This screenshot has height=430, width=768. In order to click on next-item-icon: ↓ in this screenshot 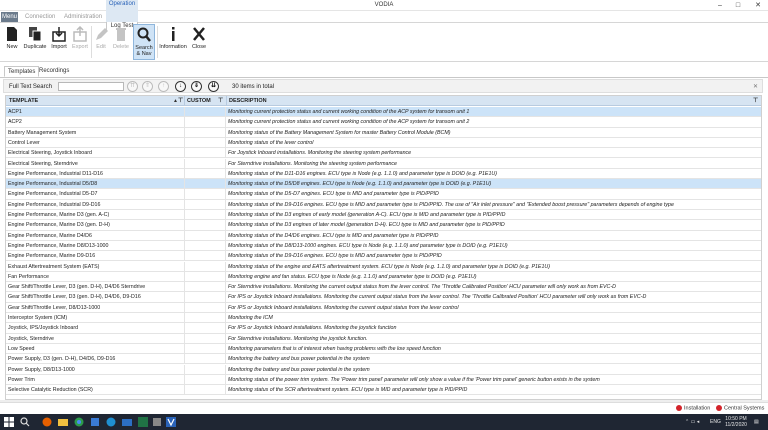, I will do `click(180, 86)`.